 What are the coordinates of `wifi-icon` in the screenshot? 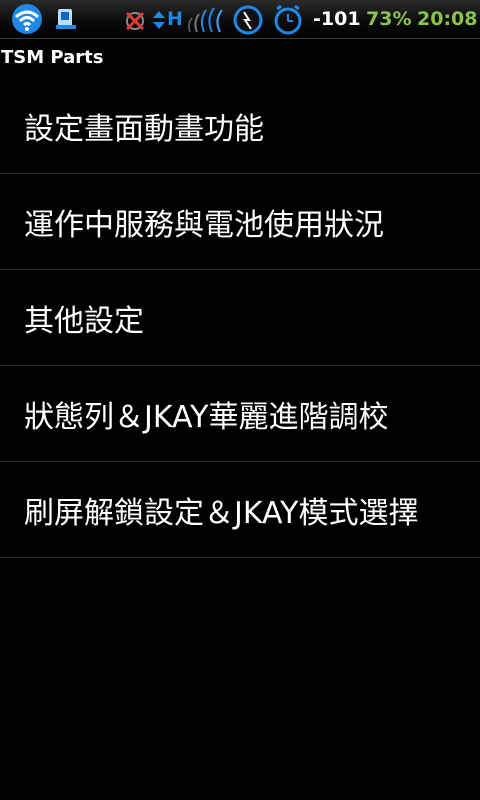 It's located at (27, 19).